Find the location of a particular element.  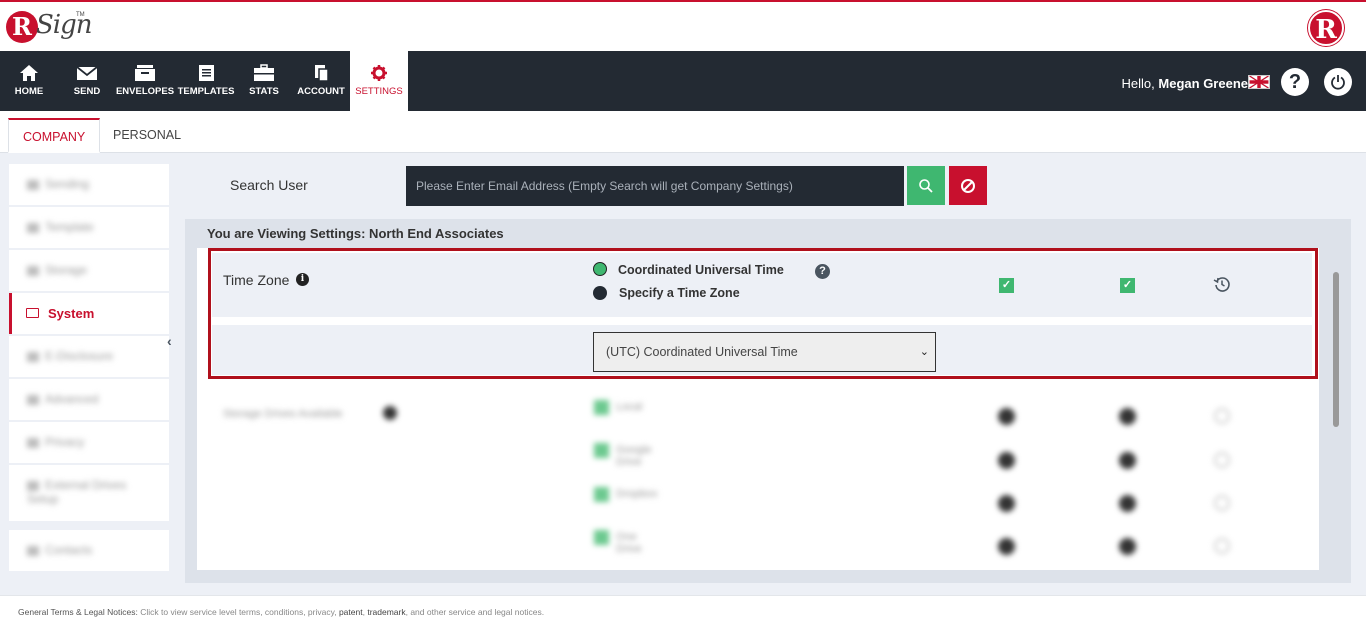

sidebar-item-label: External Drives Setup is located at coordinates (77, 492).